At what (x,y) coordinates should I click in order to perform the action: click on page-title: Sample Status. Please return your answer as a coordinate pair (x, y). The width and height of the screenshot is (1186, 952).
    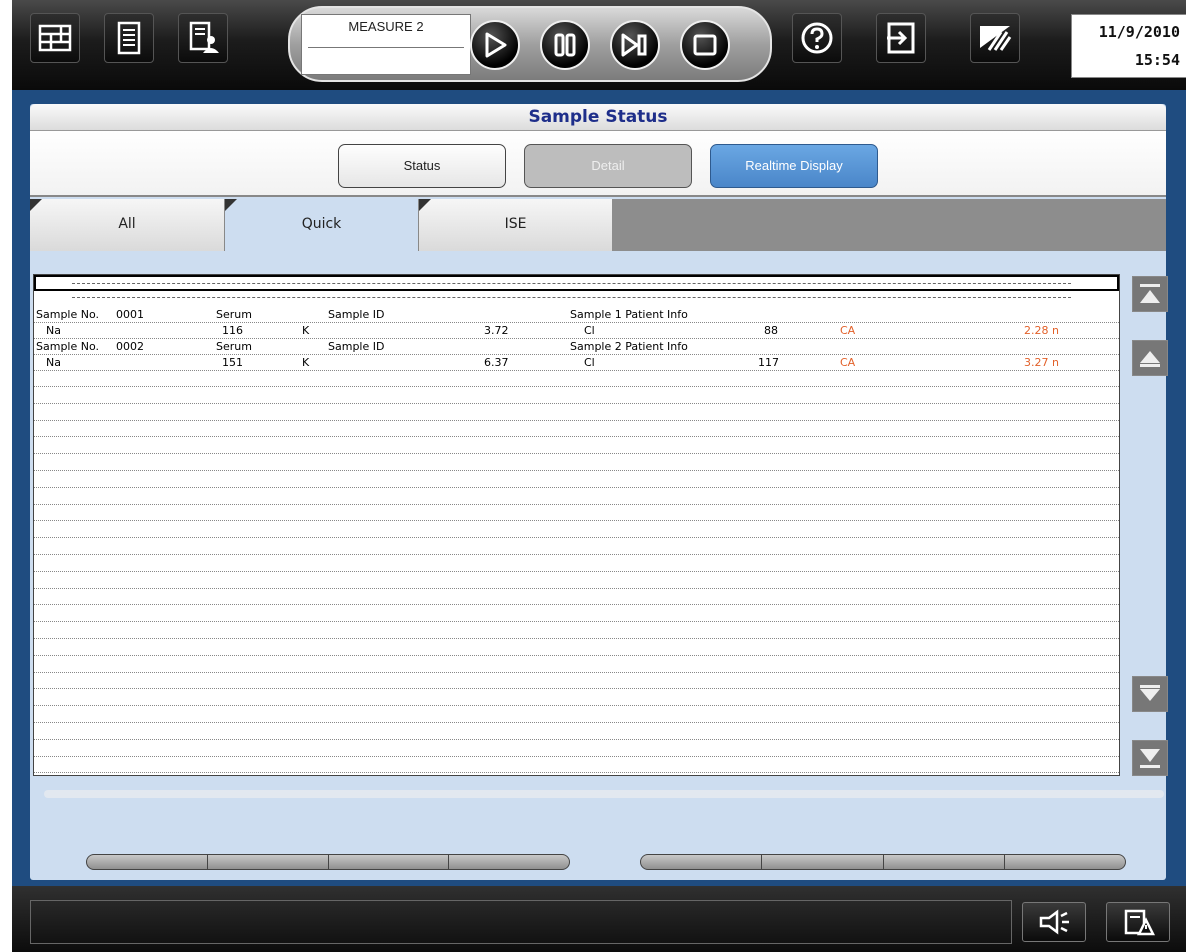
    Looking at the image, I should click on (598, 117).